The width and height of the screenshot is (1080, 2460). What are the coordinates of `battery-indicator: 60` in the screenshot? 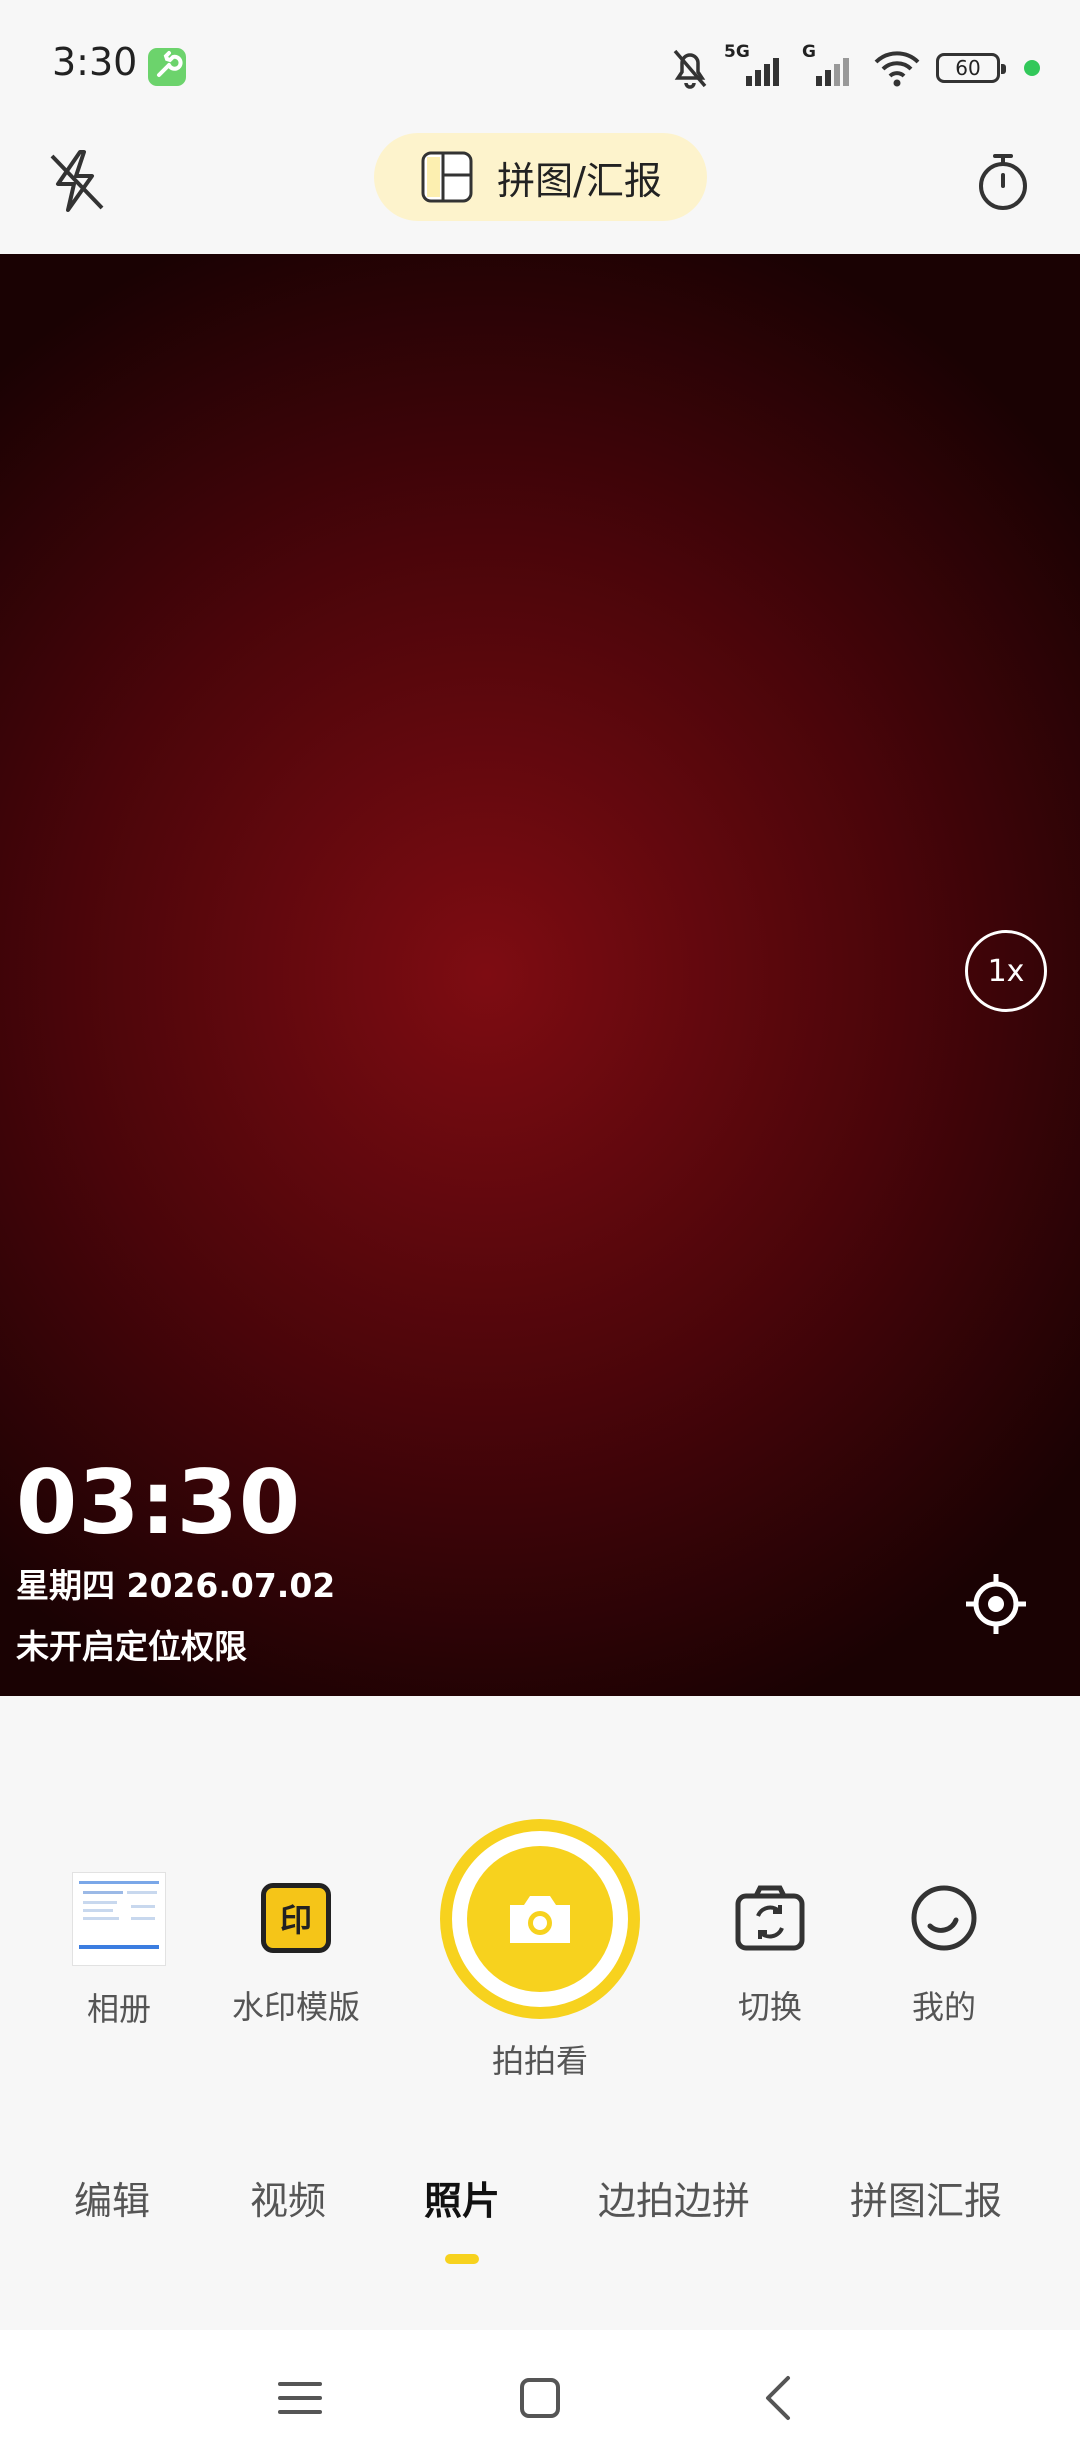 It's located at (971, 68).